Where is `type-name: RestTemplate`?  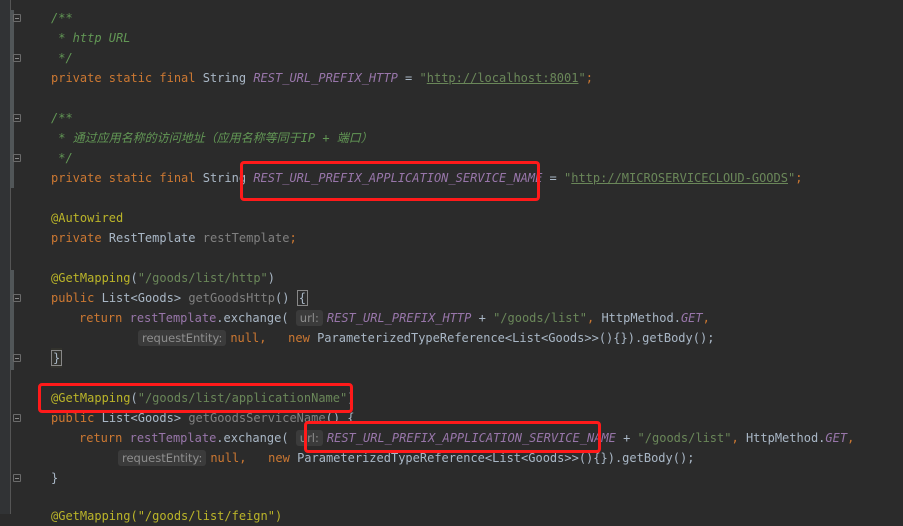
type-name: RestTemplate is located at coordinates (152, 238).